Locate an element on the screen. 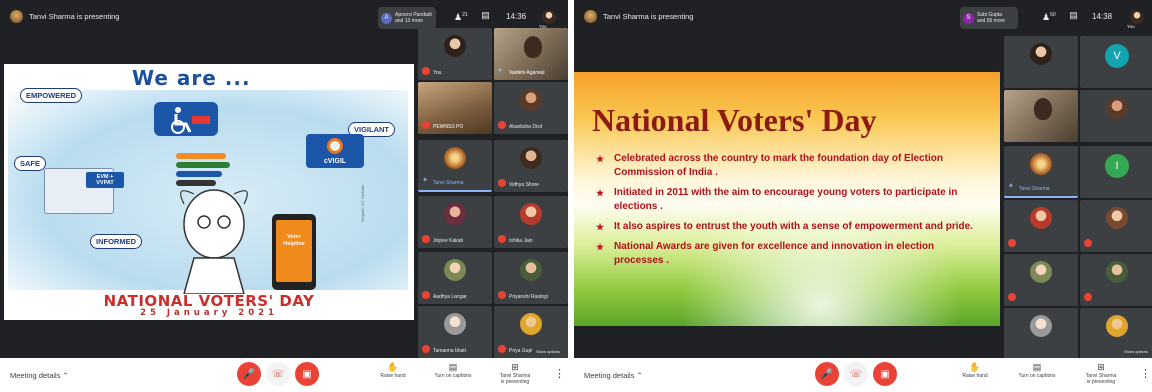 This screenshot has height=392, width=1152. participant-tile: Priyanshi Rastogi is located at coordinates (531, 278).